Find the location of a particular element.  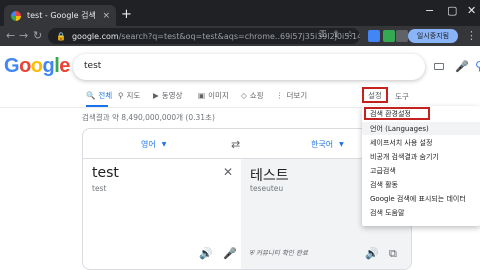

more-vertical-icon: ⋮ is located at coordinates (280, 95).